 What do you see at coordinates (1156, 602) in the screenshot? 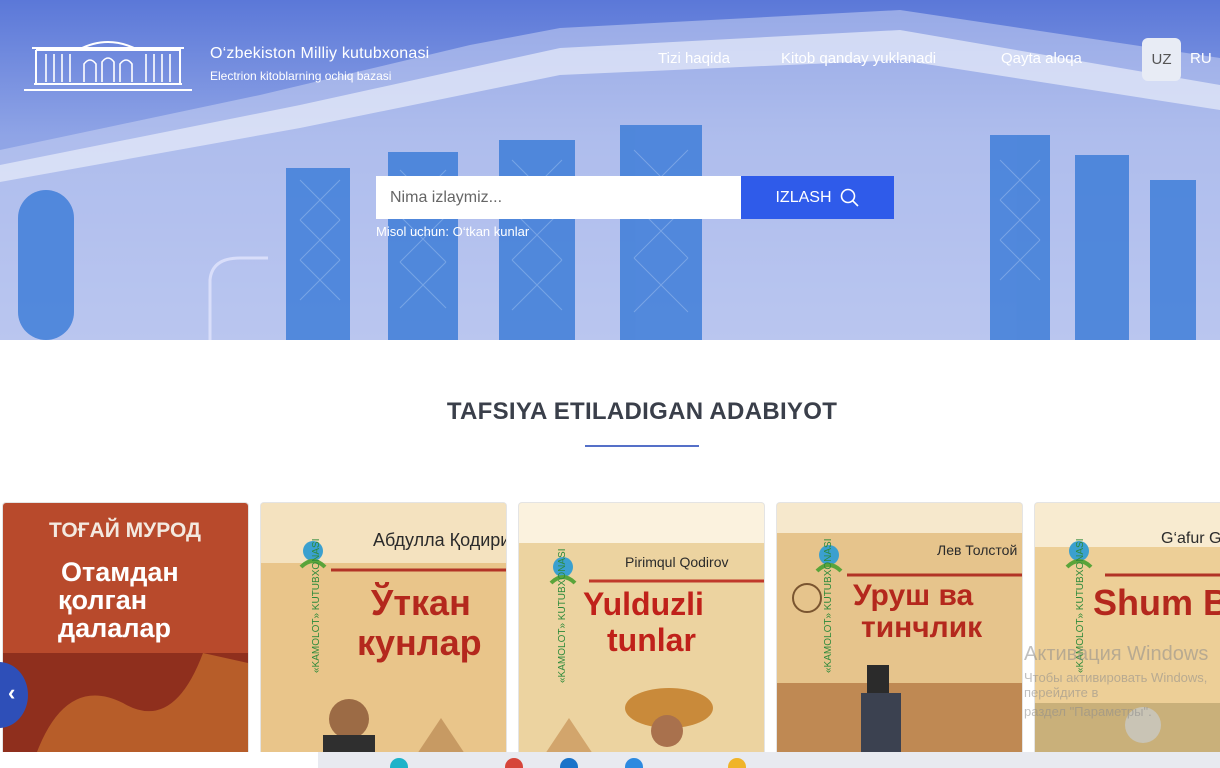
I see `book-title-line: Shum BOL` at bounding box center [1156, 602].